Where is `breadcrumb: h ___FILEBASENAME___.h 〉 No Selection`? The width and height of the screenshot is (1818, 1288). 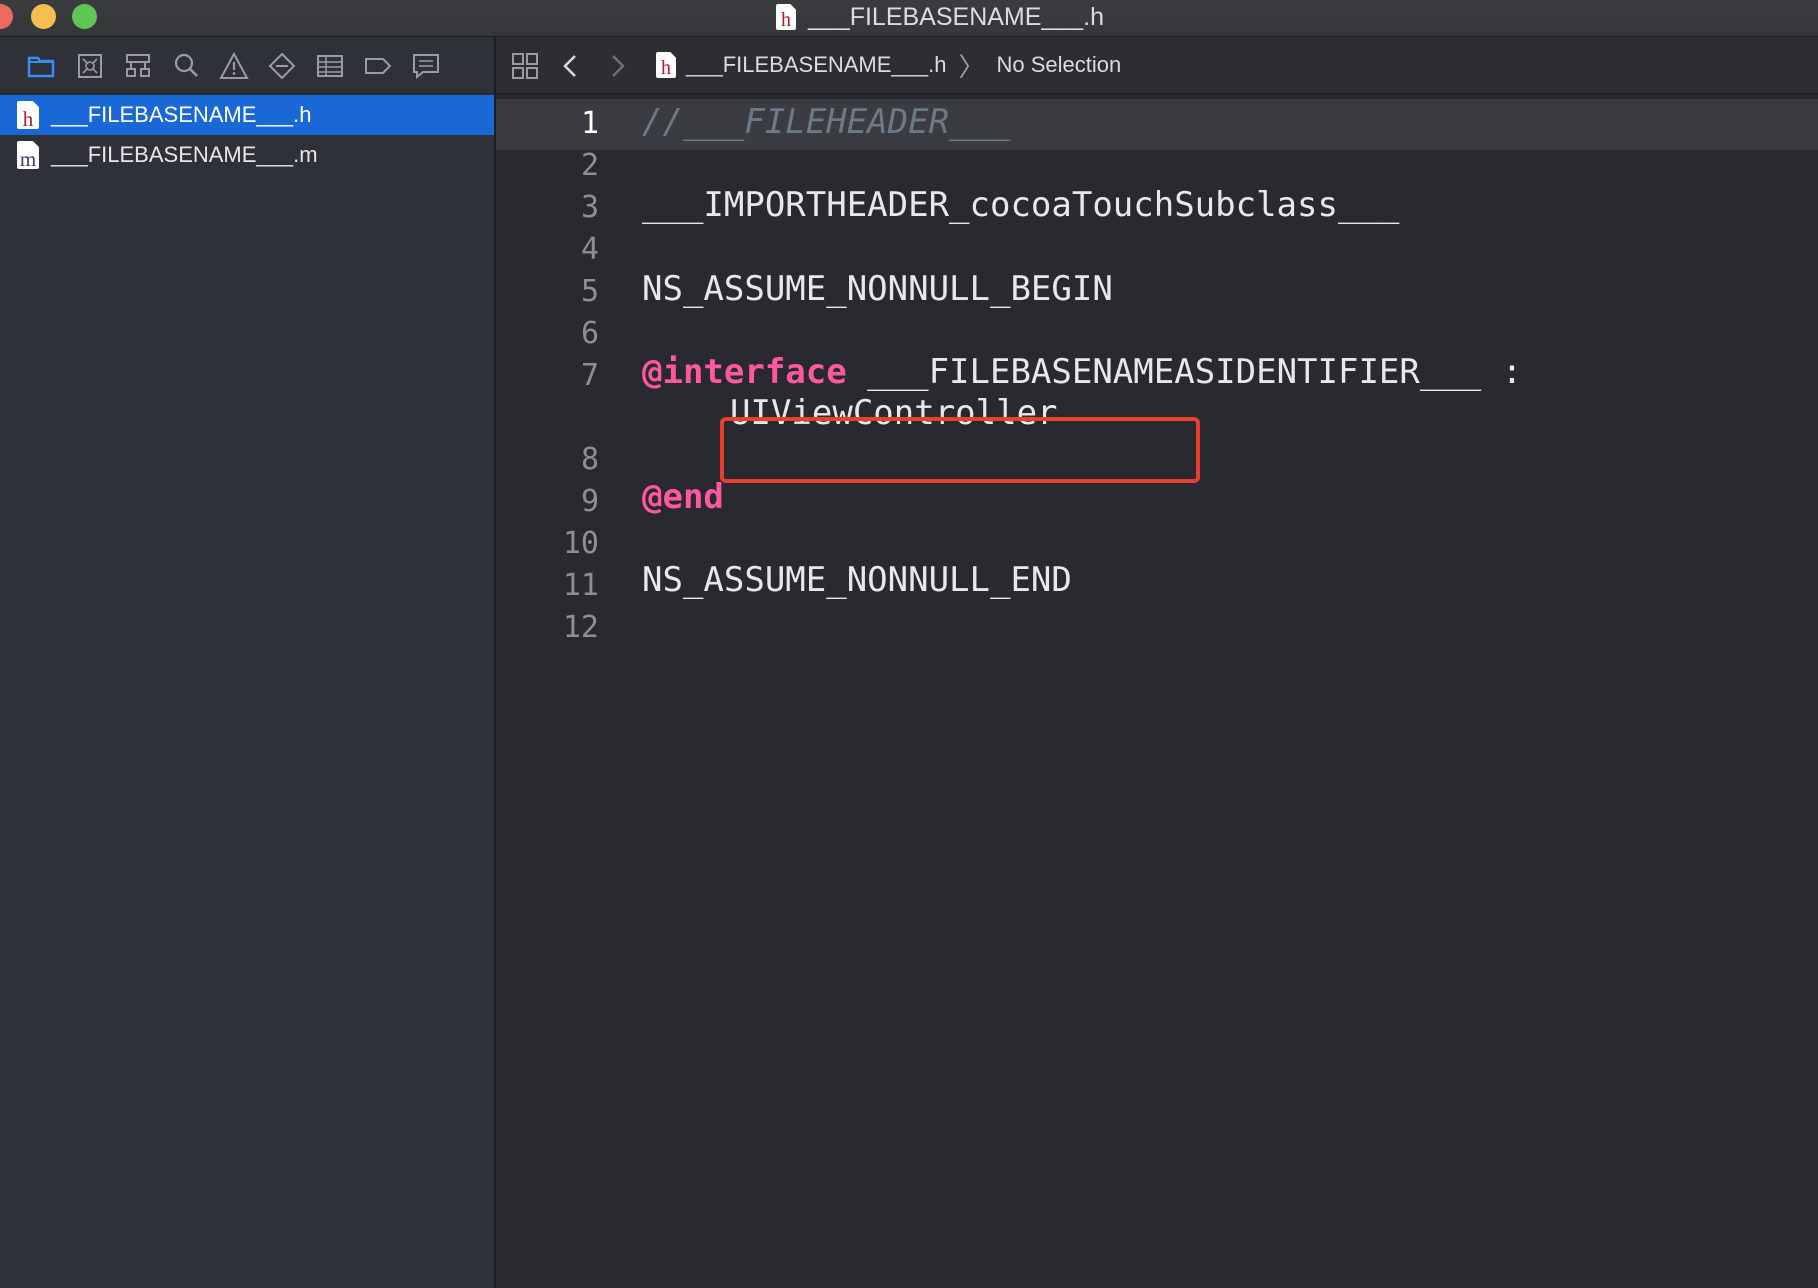
breadcrumb: h ___FILEBASENAME___.h 〉 No Selection is located at coordinates (888, 65).